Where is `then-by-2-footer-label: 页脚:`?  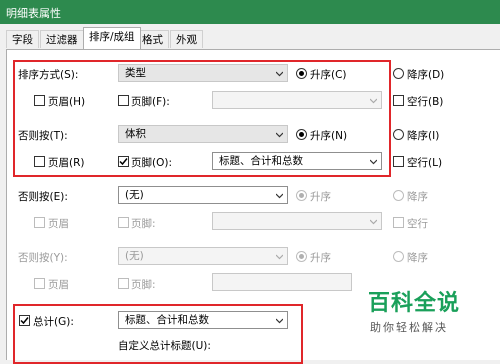
then-by-2-footer-label: 页脚: is located at coordinates (143, 224).